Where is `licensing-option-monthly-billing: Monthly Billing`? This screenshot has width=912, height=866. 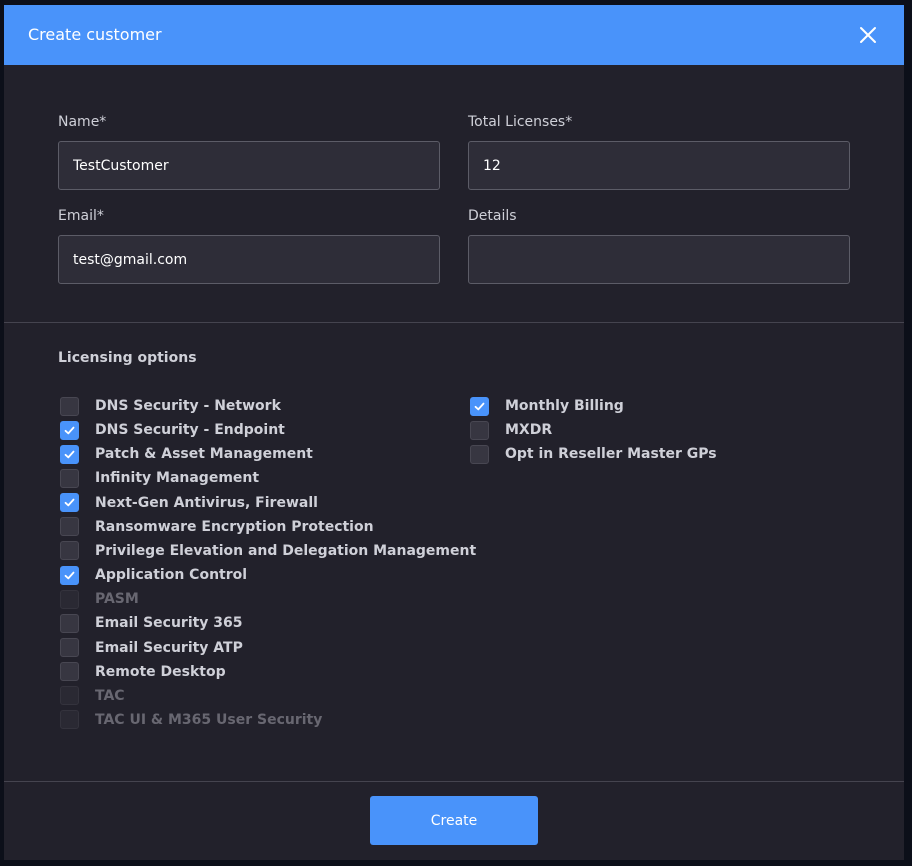 licensing-option-monthly-billing: Monthly Billing is located at coordinates (547, 406).